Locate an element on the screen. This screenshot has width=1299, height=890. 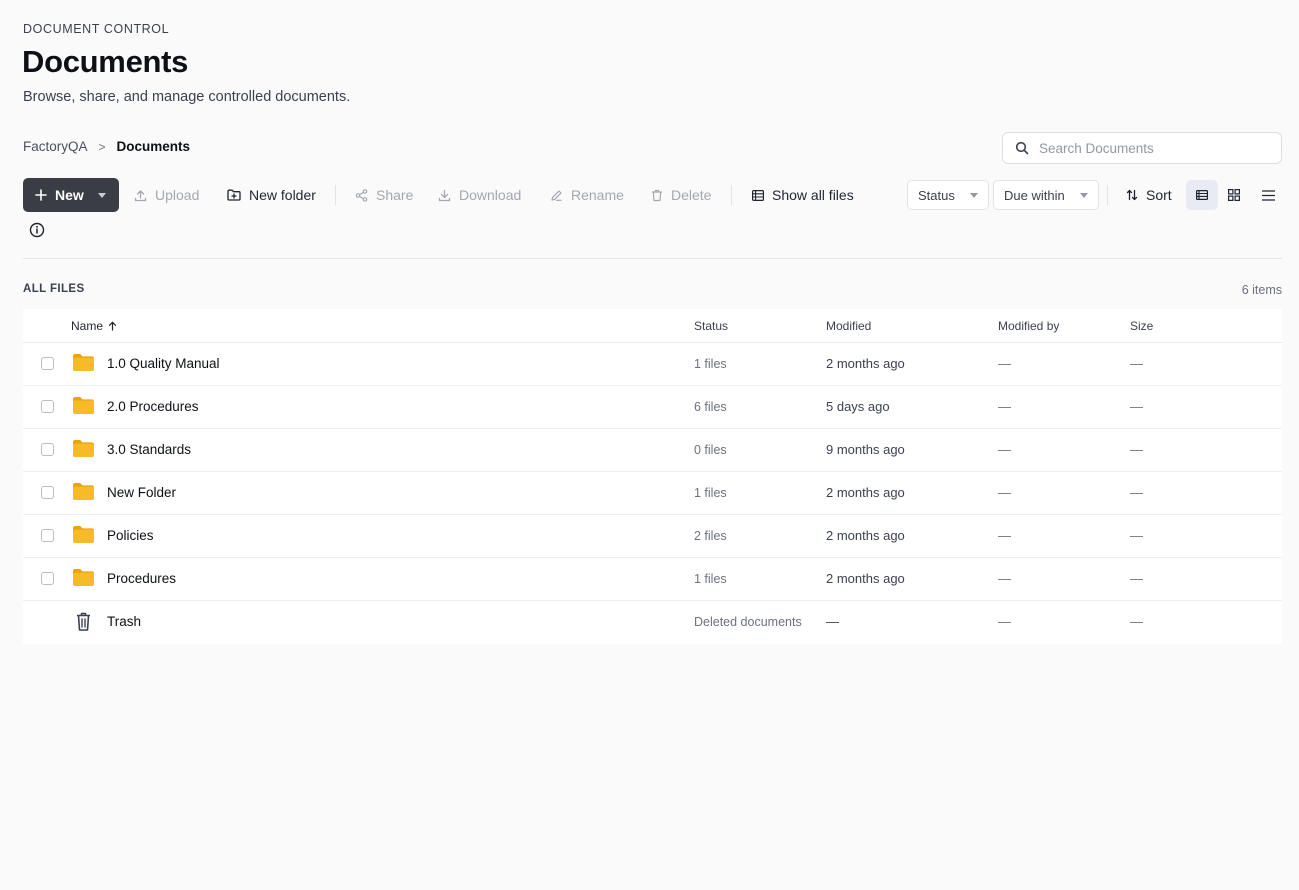
row-name: New Folder is located at coordinates (141, 492).